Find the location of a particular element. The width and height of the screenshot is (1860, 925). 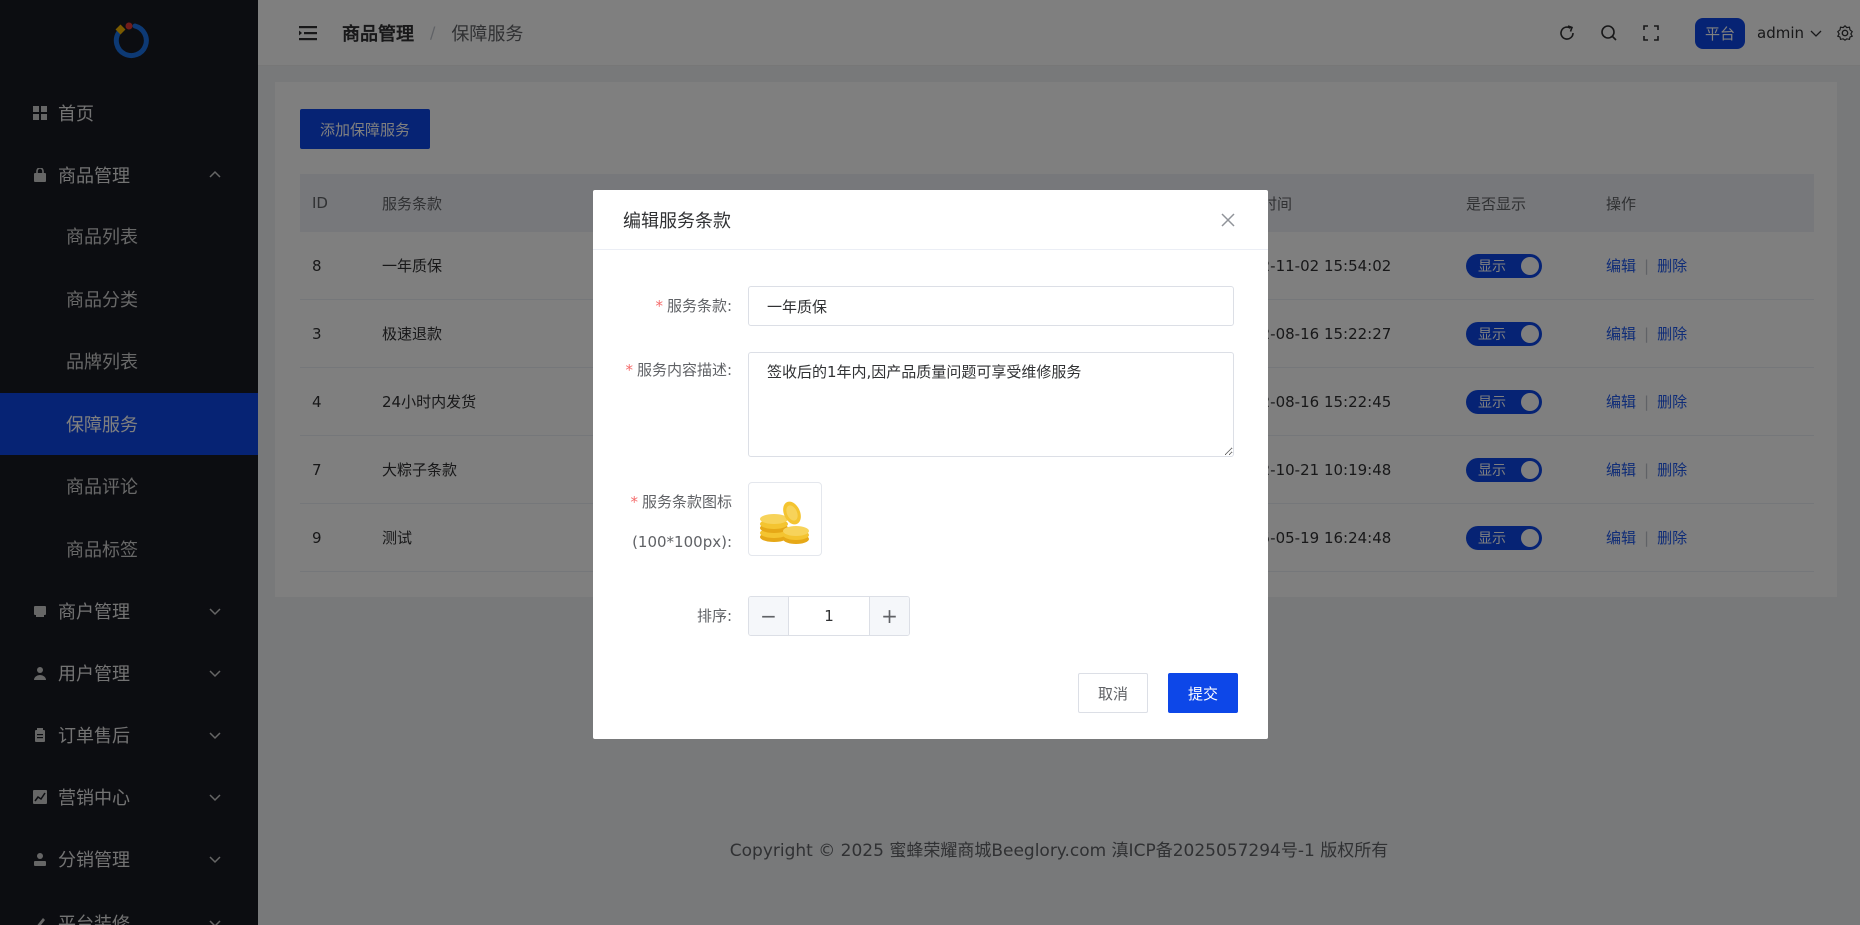

label-text: 服务条款图标 is located at coordinates (686, 502).